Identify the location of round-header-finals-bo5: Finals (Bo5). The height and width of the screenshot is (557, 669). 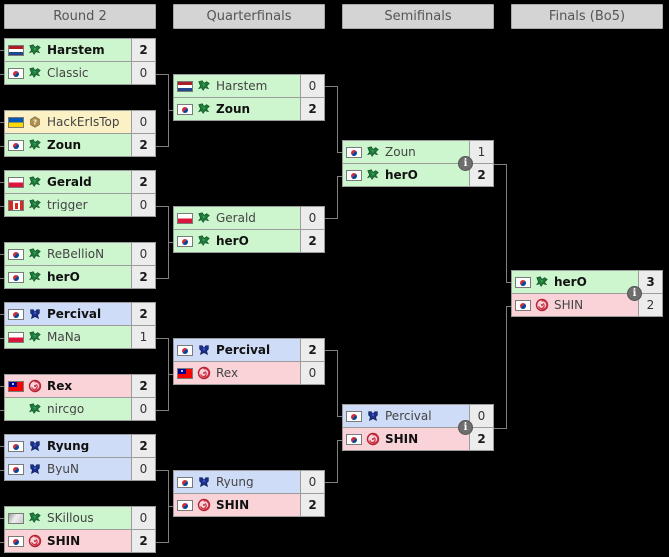
(587, 16).